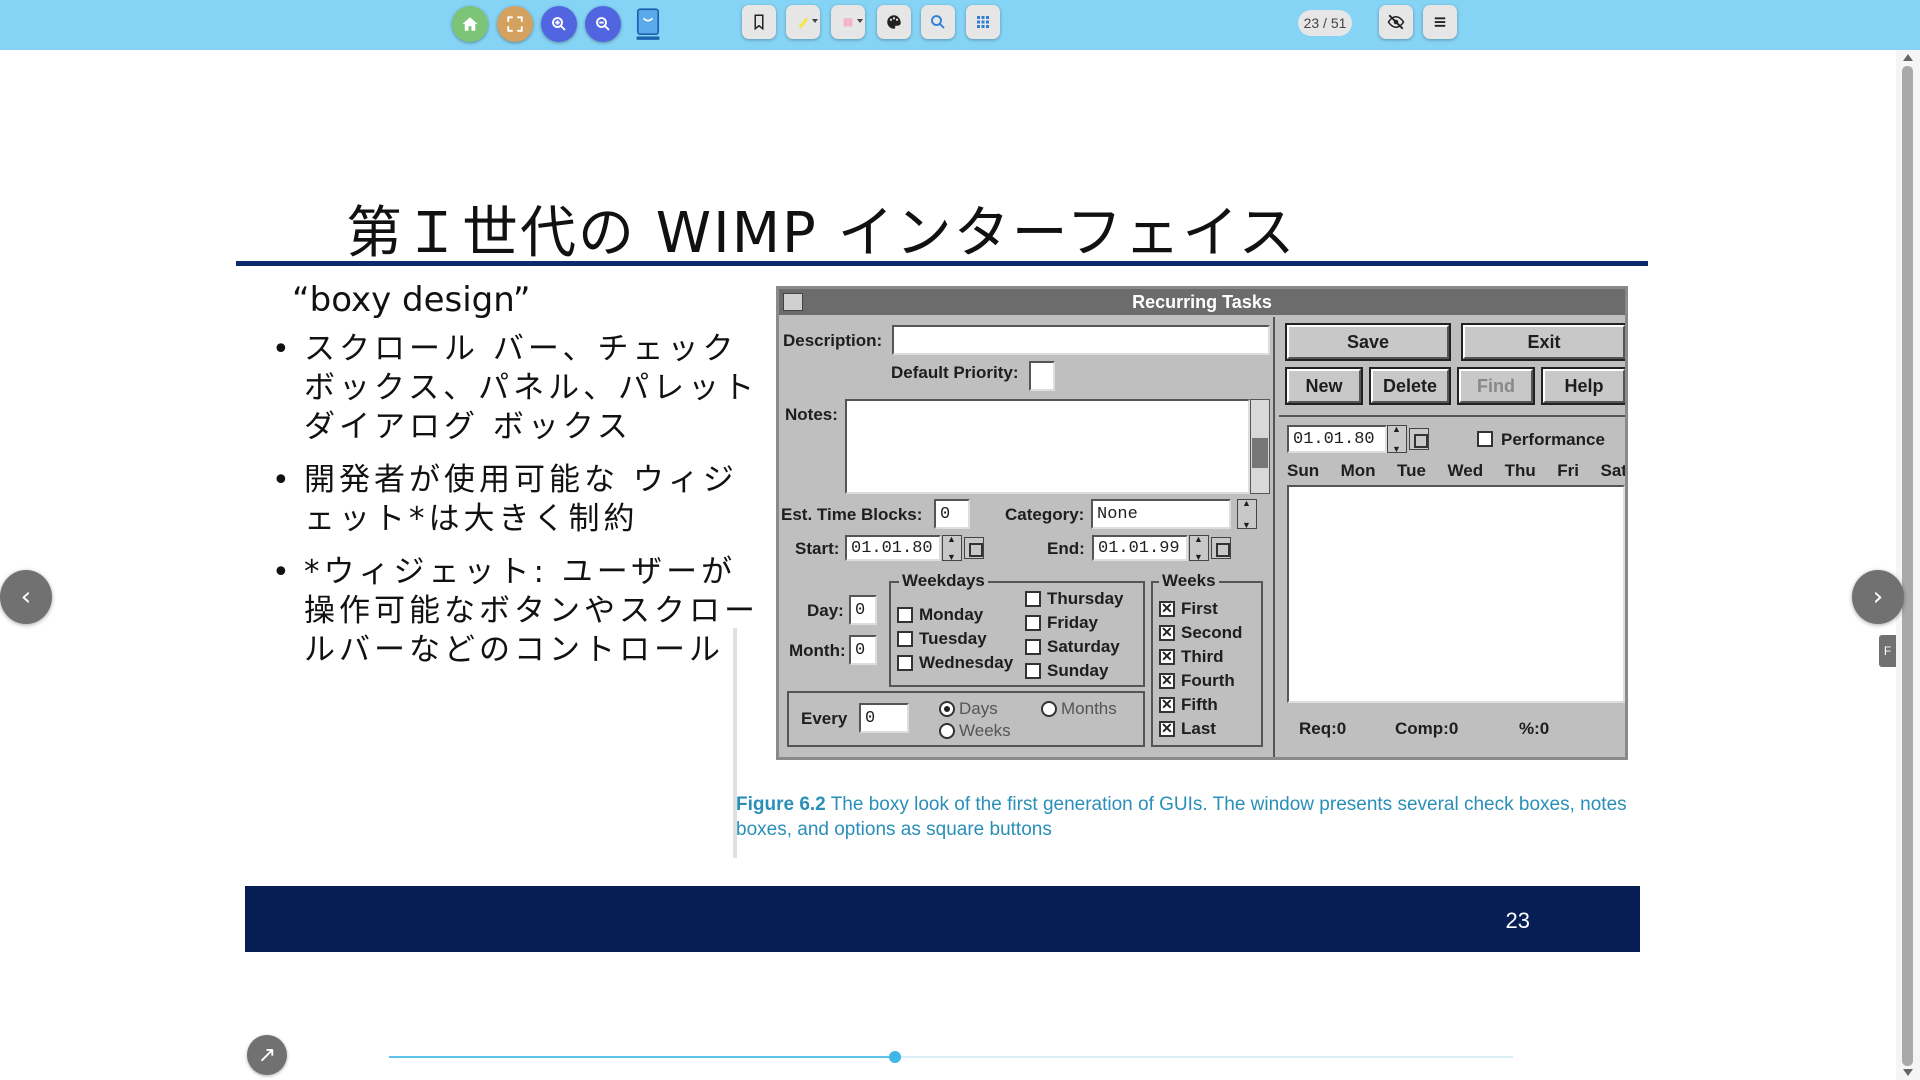 The image size is (1920, 1080). What do you see at coordinates (470, 24) in the screenshot?
I see `home-button` at bounding box center [470, 24].